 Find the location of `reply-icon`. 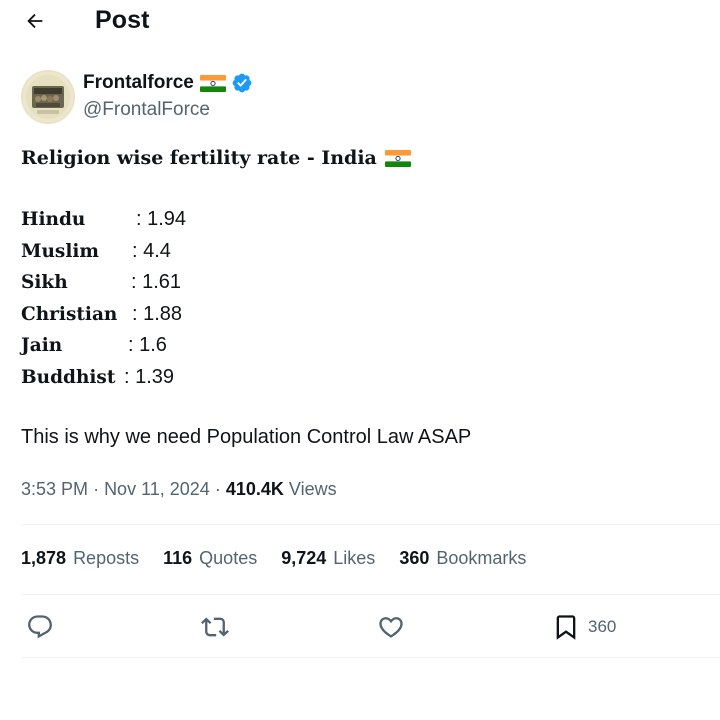

reply-icon is located at coordinates (40, 627).